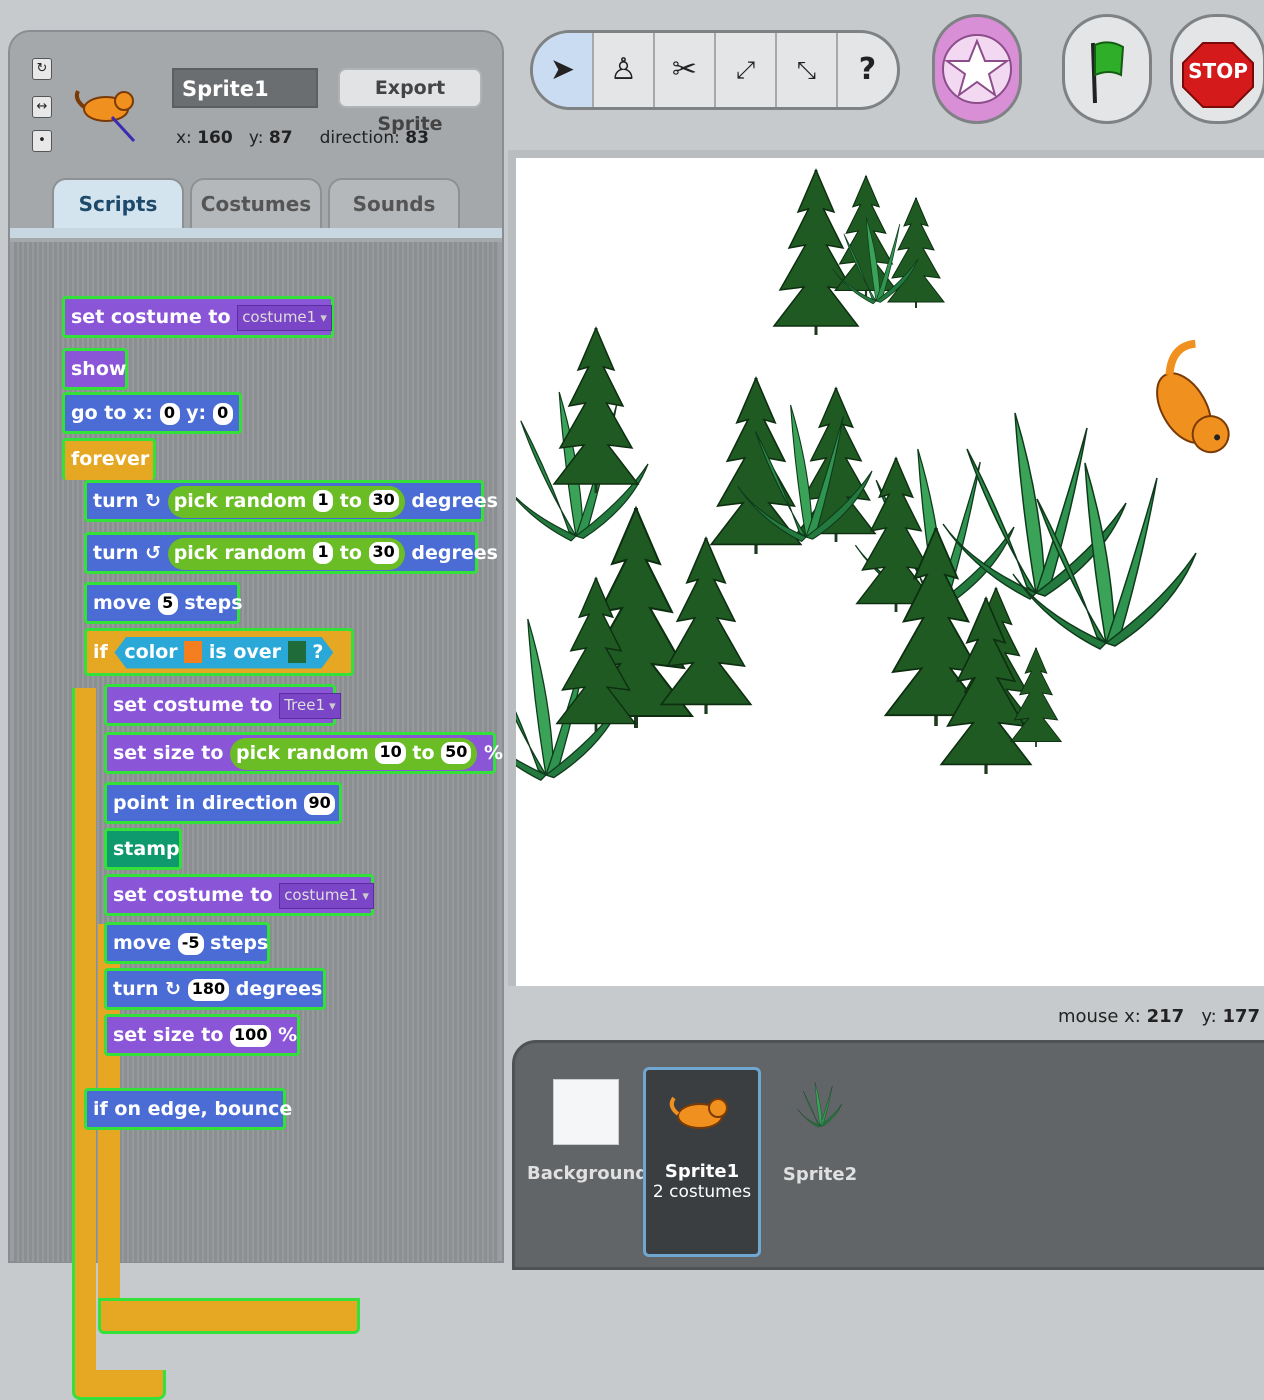 The width and height of the screenshot is (1264, 1400). What do you see at coordinates (109, 459) in the screenshot?
I see `forever-block: forever` at bounding box center [109, 459].